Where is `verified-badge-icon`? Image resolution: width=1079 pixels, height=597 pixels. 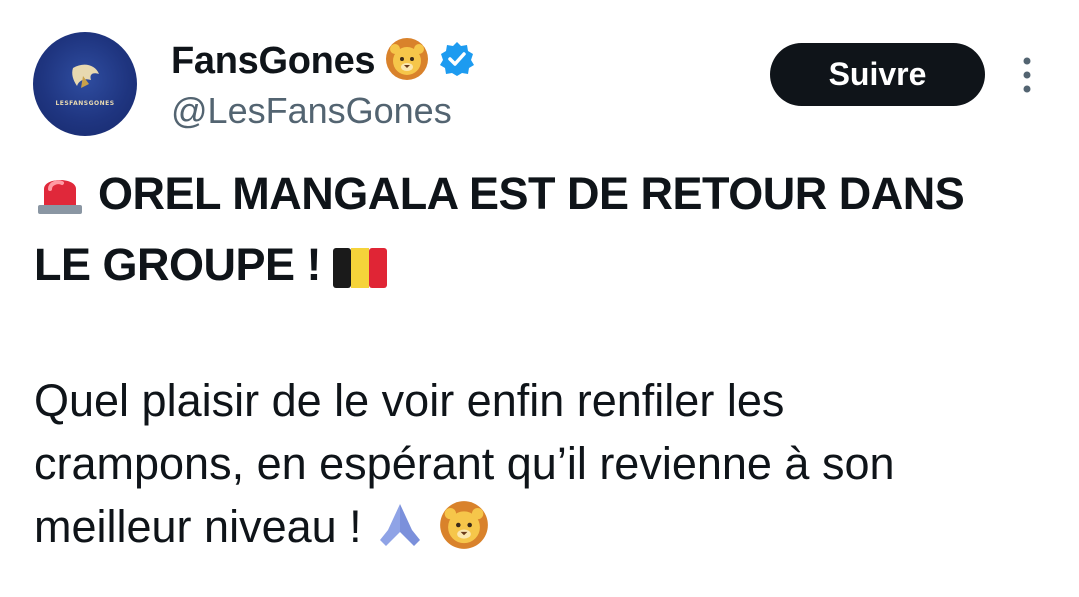 verified-badge-icon is located at coordinates (457, 61).